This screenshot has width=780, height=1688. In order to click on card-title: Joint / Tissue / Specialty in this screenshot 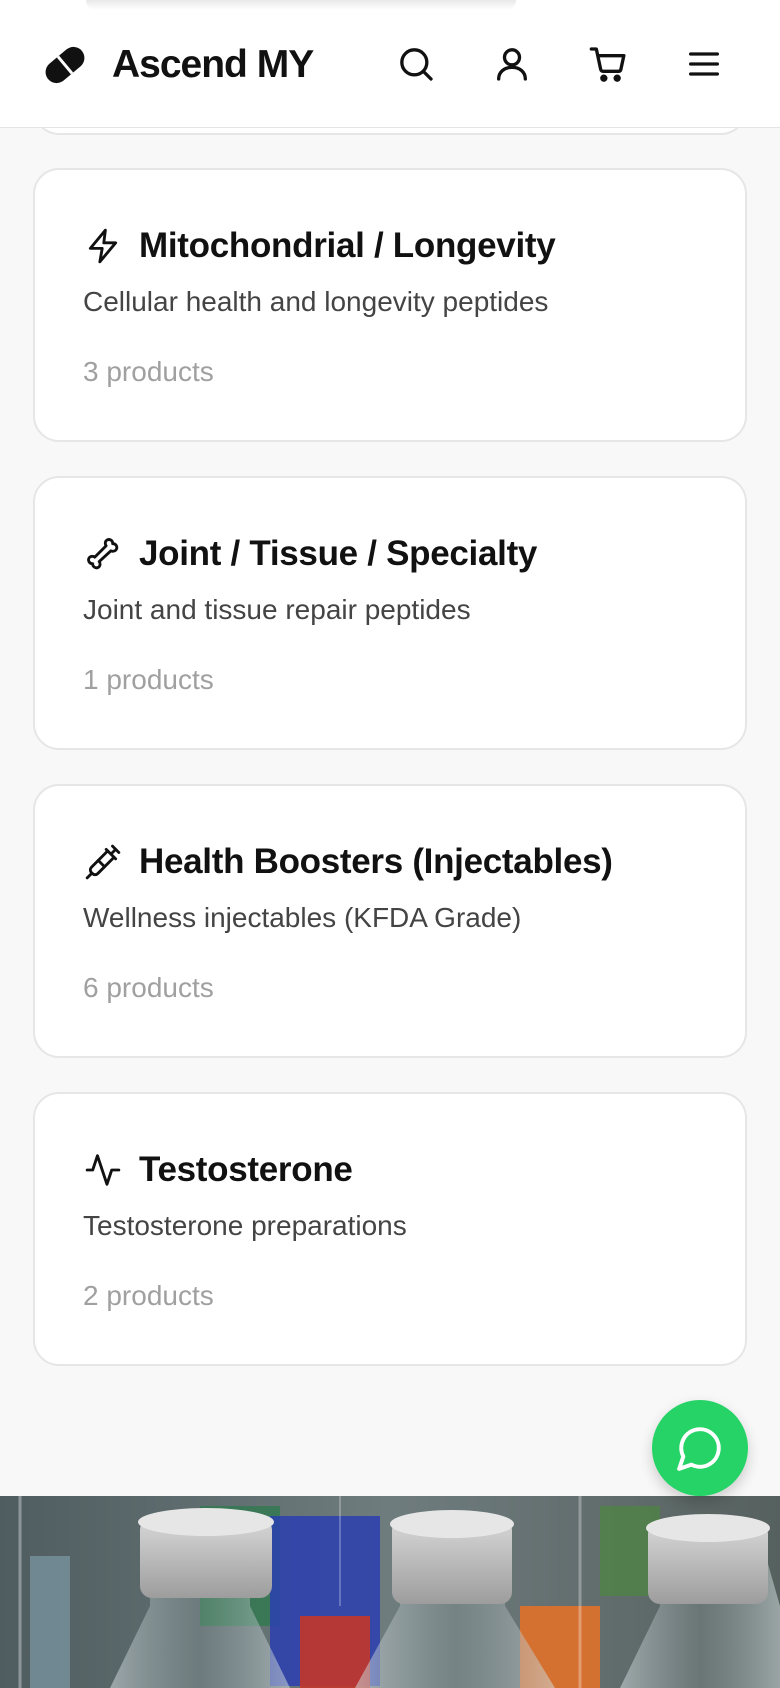, I will do `click(338, 553)`.